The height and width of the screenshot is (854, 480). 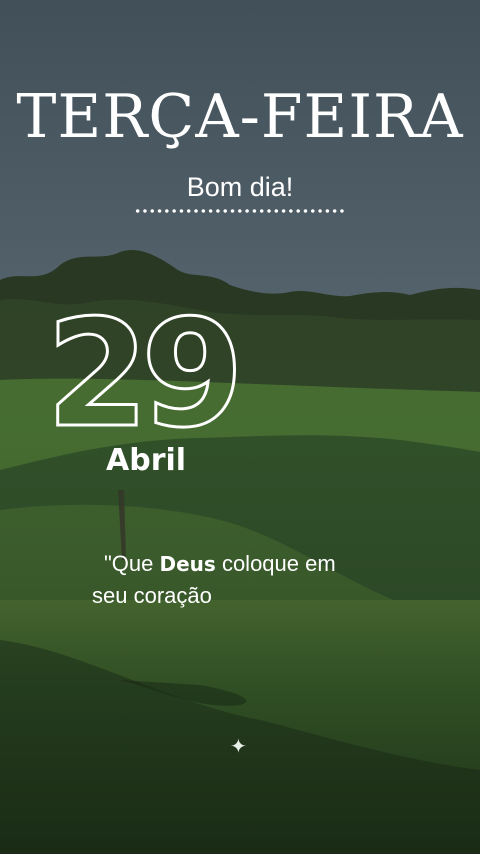 I want to click on quote-line-1: "Que Deus coloque em, so click(x=257, y=564).